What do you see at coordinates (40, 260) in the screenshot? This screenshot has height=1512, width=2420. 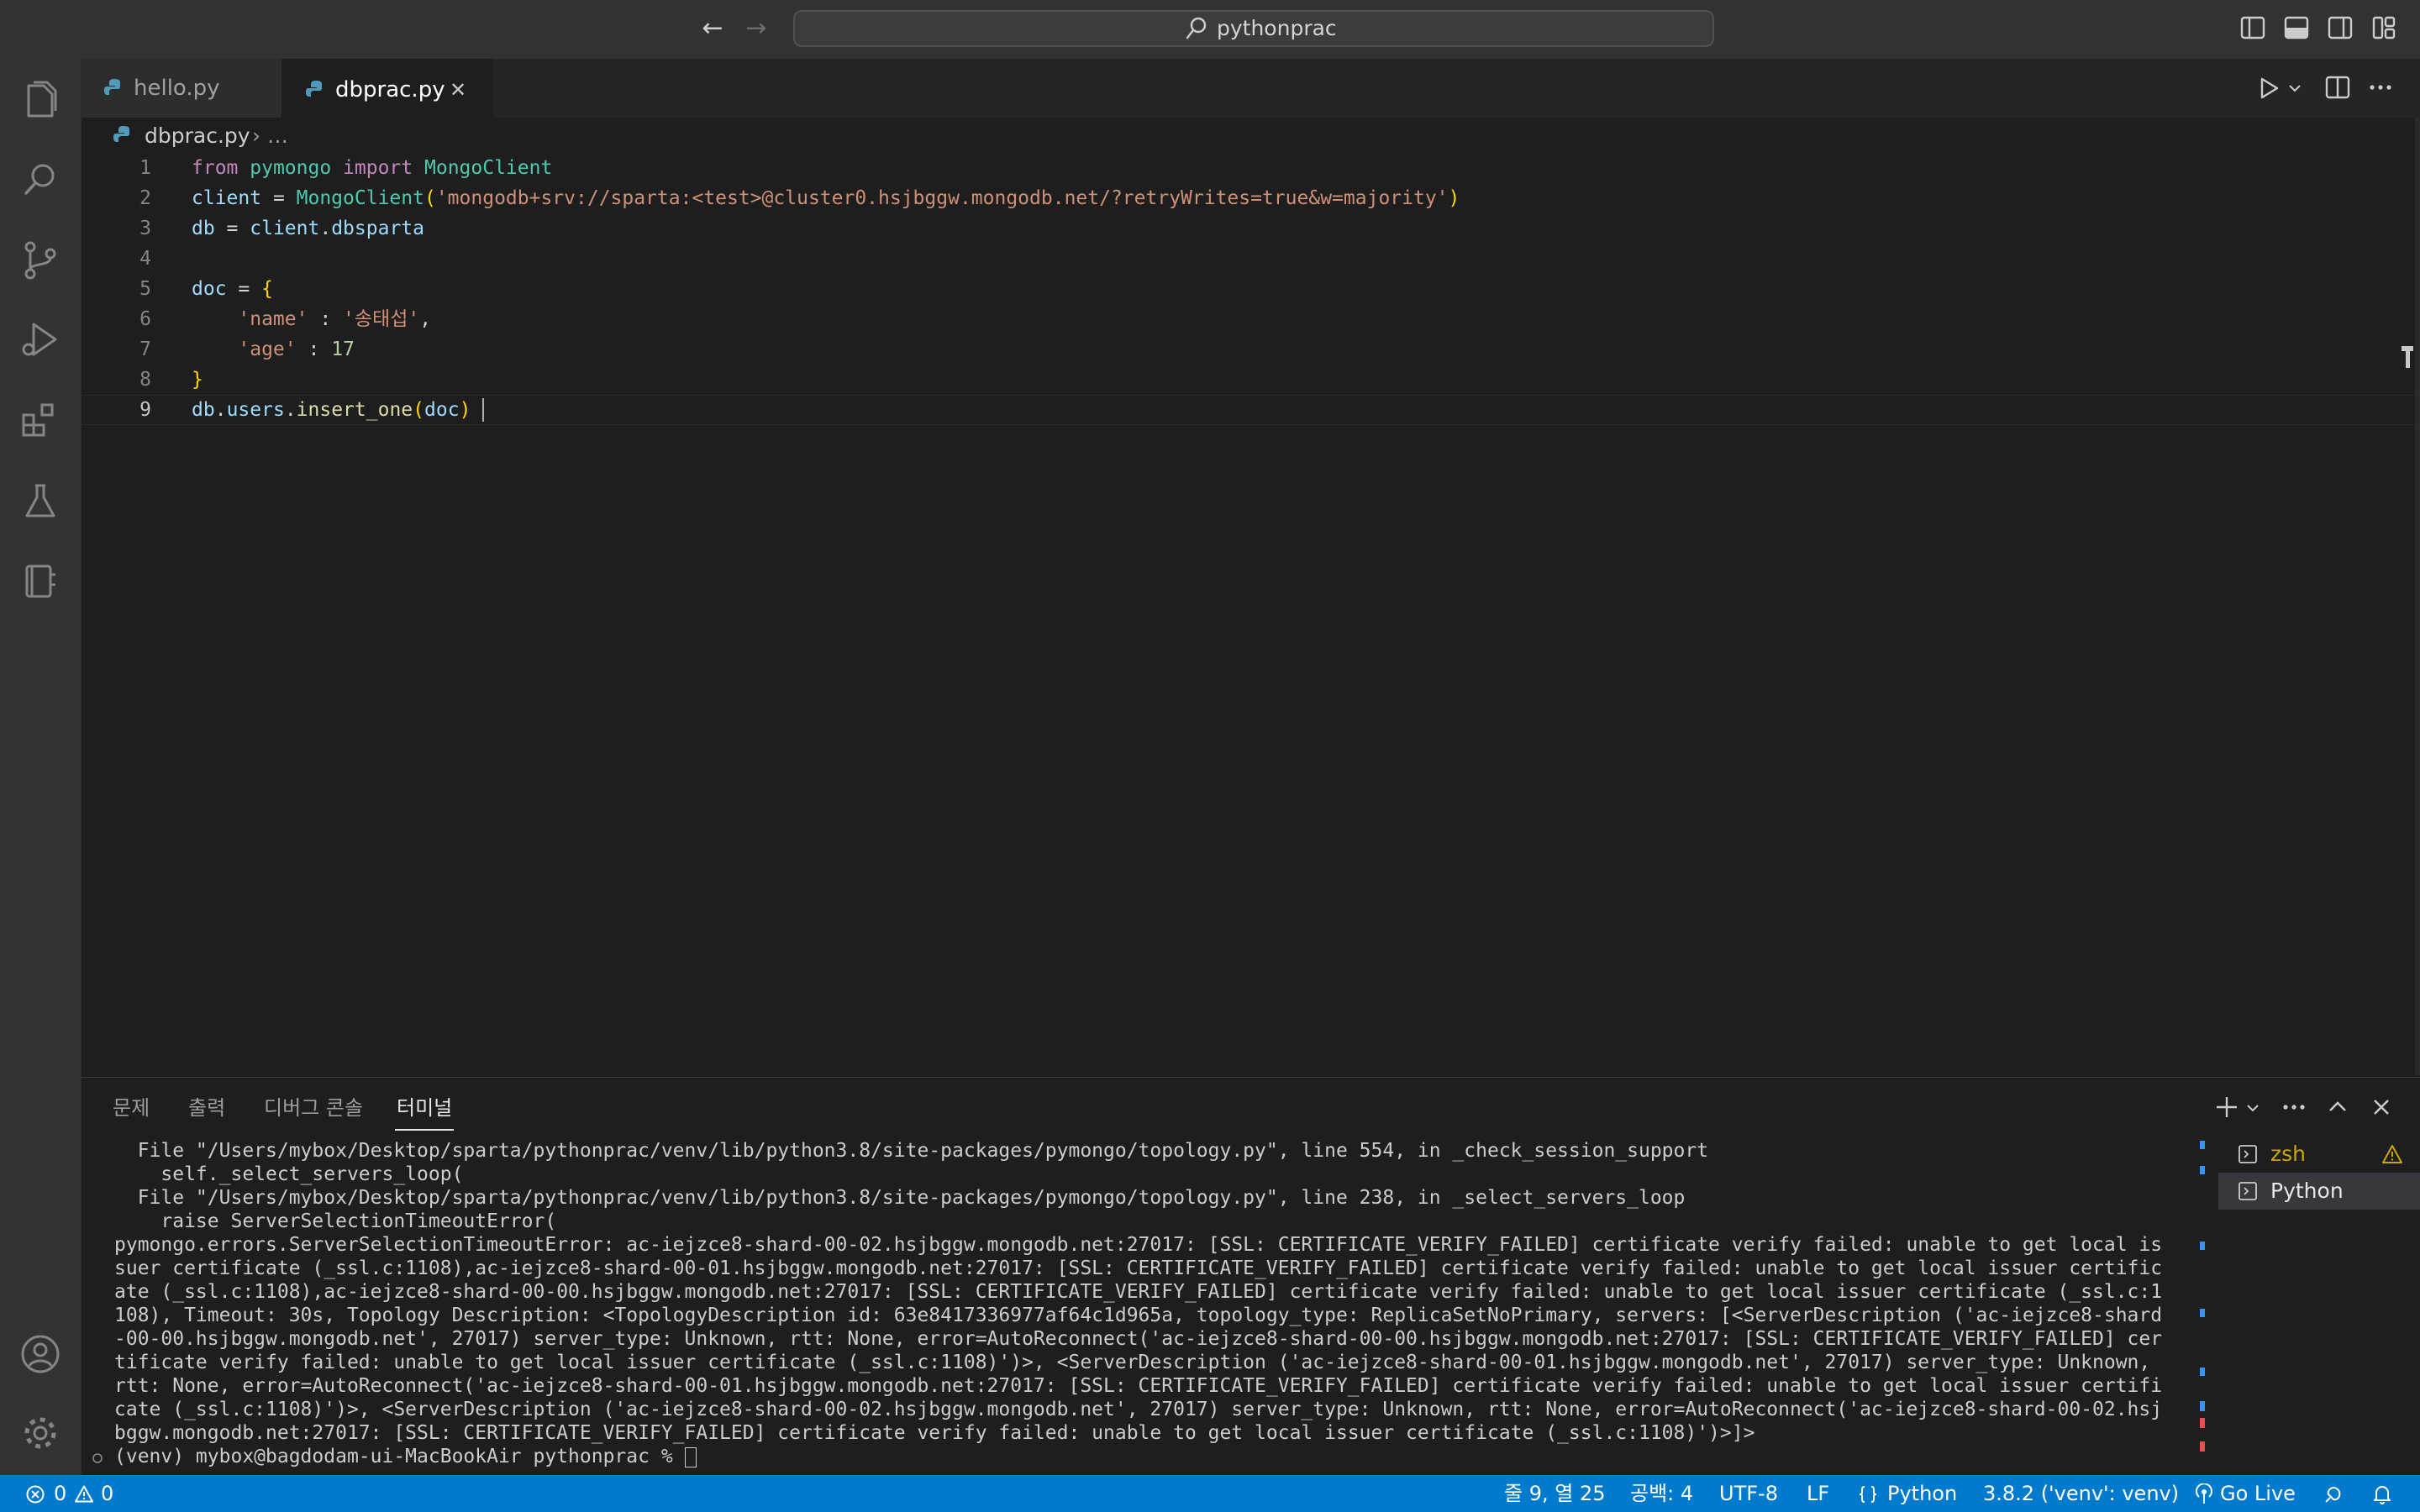 I see `source-control-icon` at bounding box center [40, 260].